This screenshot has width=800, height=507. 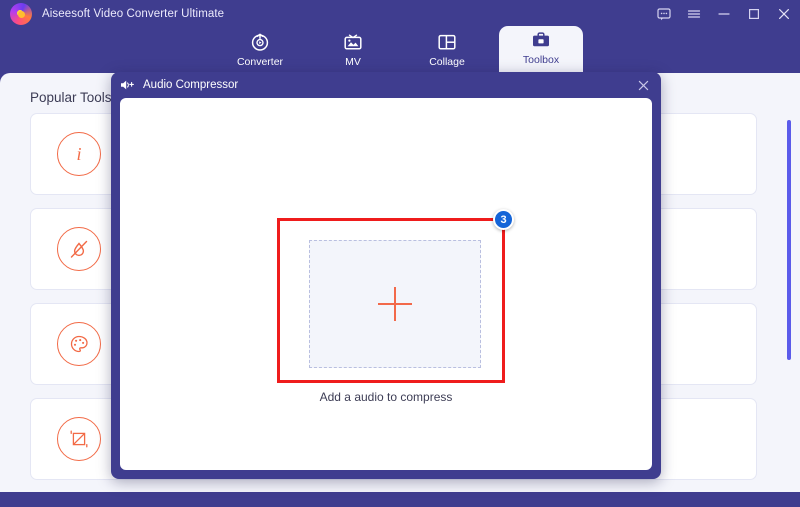 I want to click on plus-icon, so click(x=395, y=304).